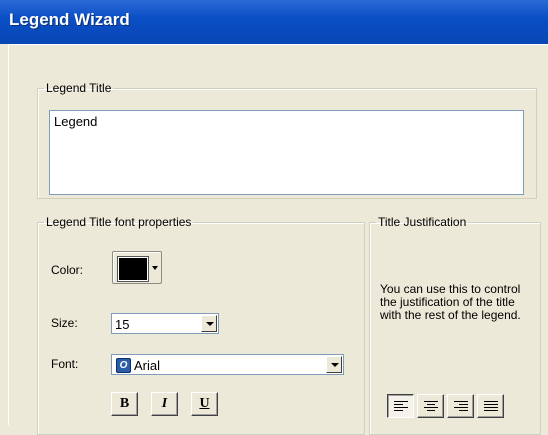 This screenshot has width=548, height=435. Describe the element at coordinates (76, 121) in the screenshot. I see `legend-title-value: Legend` at that location.